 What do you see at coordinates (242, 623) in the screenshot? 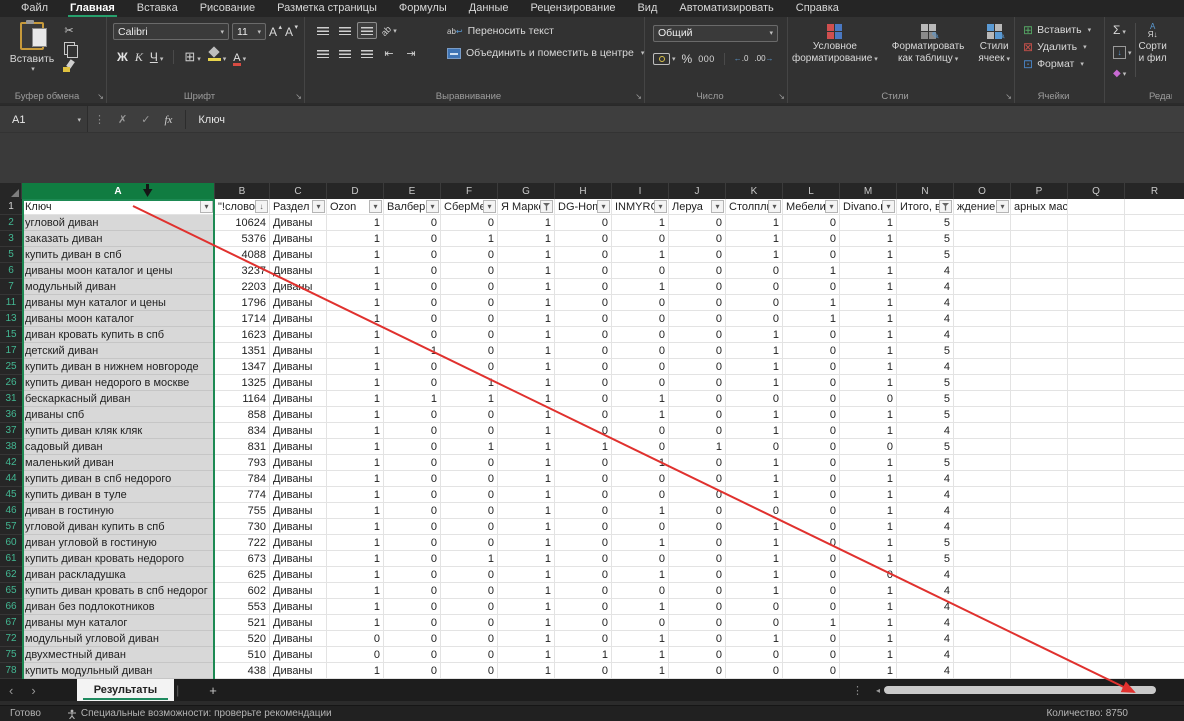
I see `cell-B67: 521` at bounding box center [242, 623].